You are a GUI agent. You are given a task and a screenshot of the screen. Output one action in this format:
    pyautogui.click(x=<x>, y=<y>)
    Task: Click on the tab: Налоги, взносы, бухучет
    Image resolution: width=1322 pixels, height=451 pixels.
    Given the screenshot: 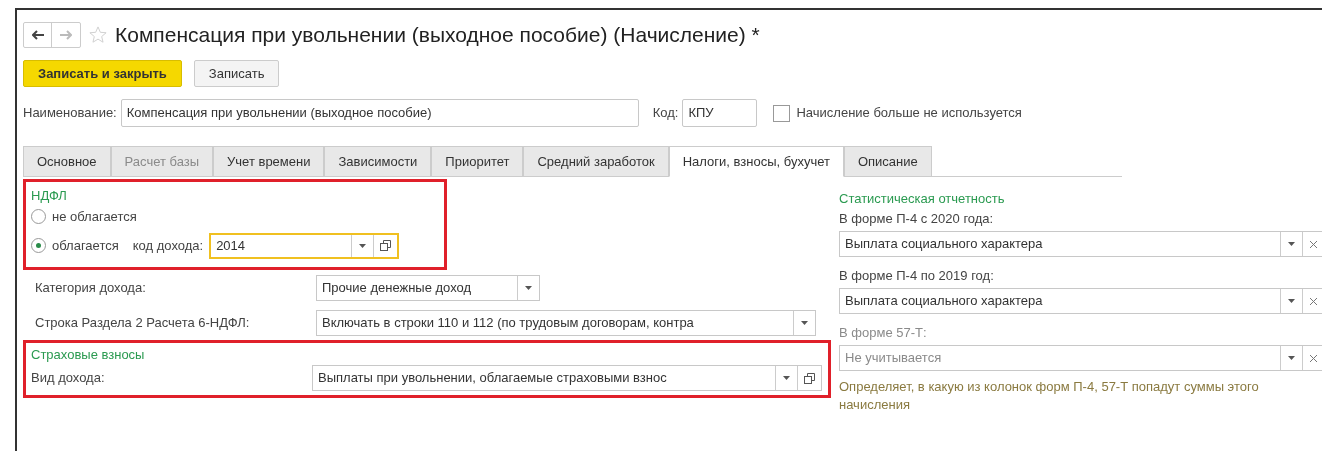 What is the action you would take?
    pyautogui.click(x=756, y=161)
    